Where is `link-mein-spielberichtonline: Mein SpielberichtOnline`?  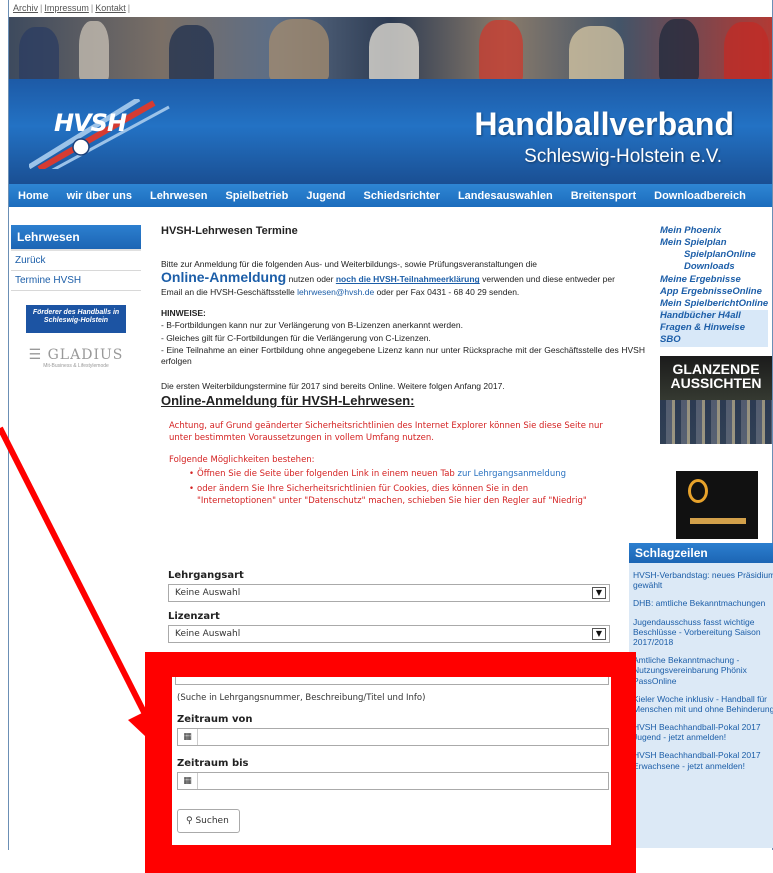 link-mein-spielberichtonline: Mein SpielberichtOnline is located at coordinates (716, 304).